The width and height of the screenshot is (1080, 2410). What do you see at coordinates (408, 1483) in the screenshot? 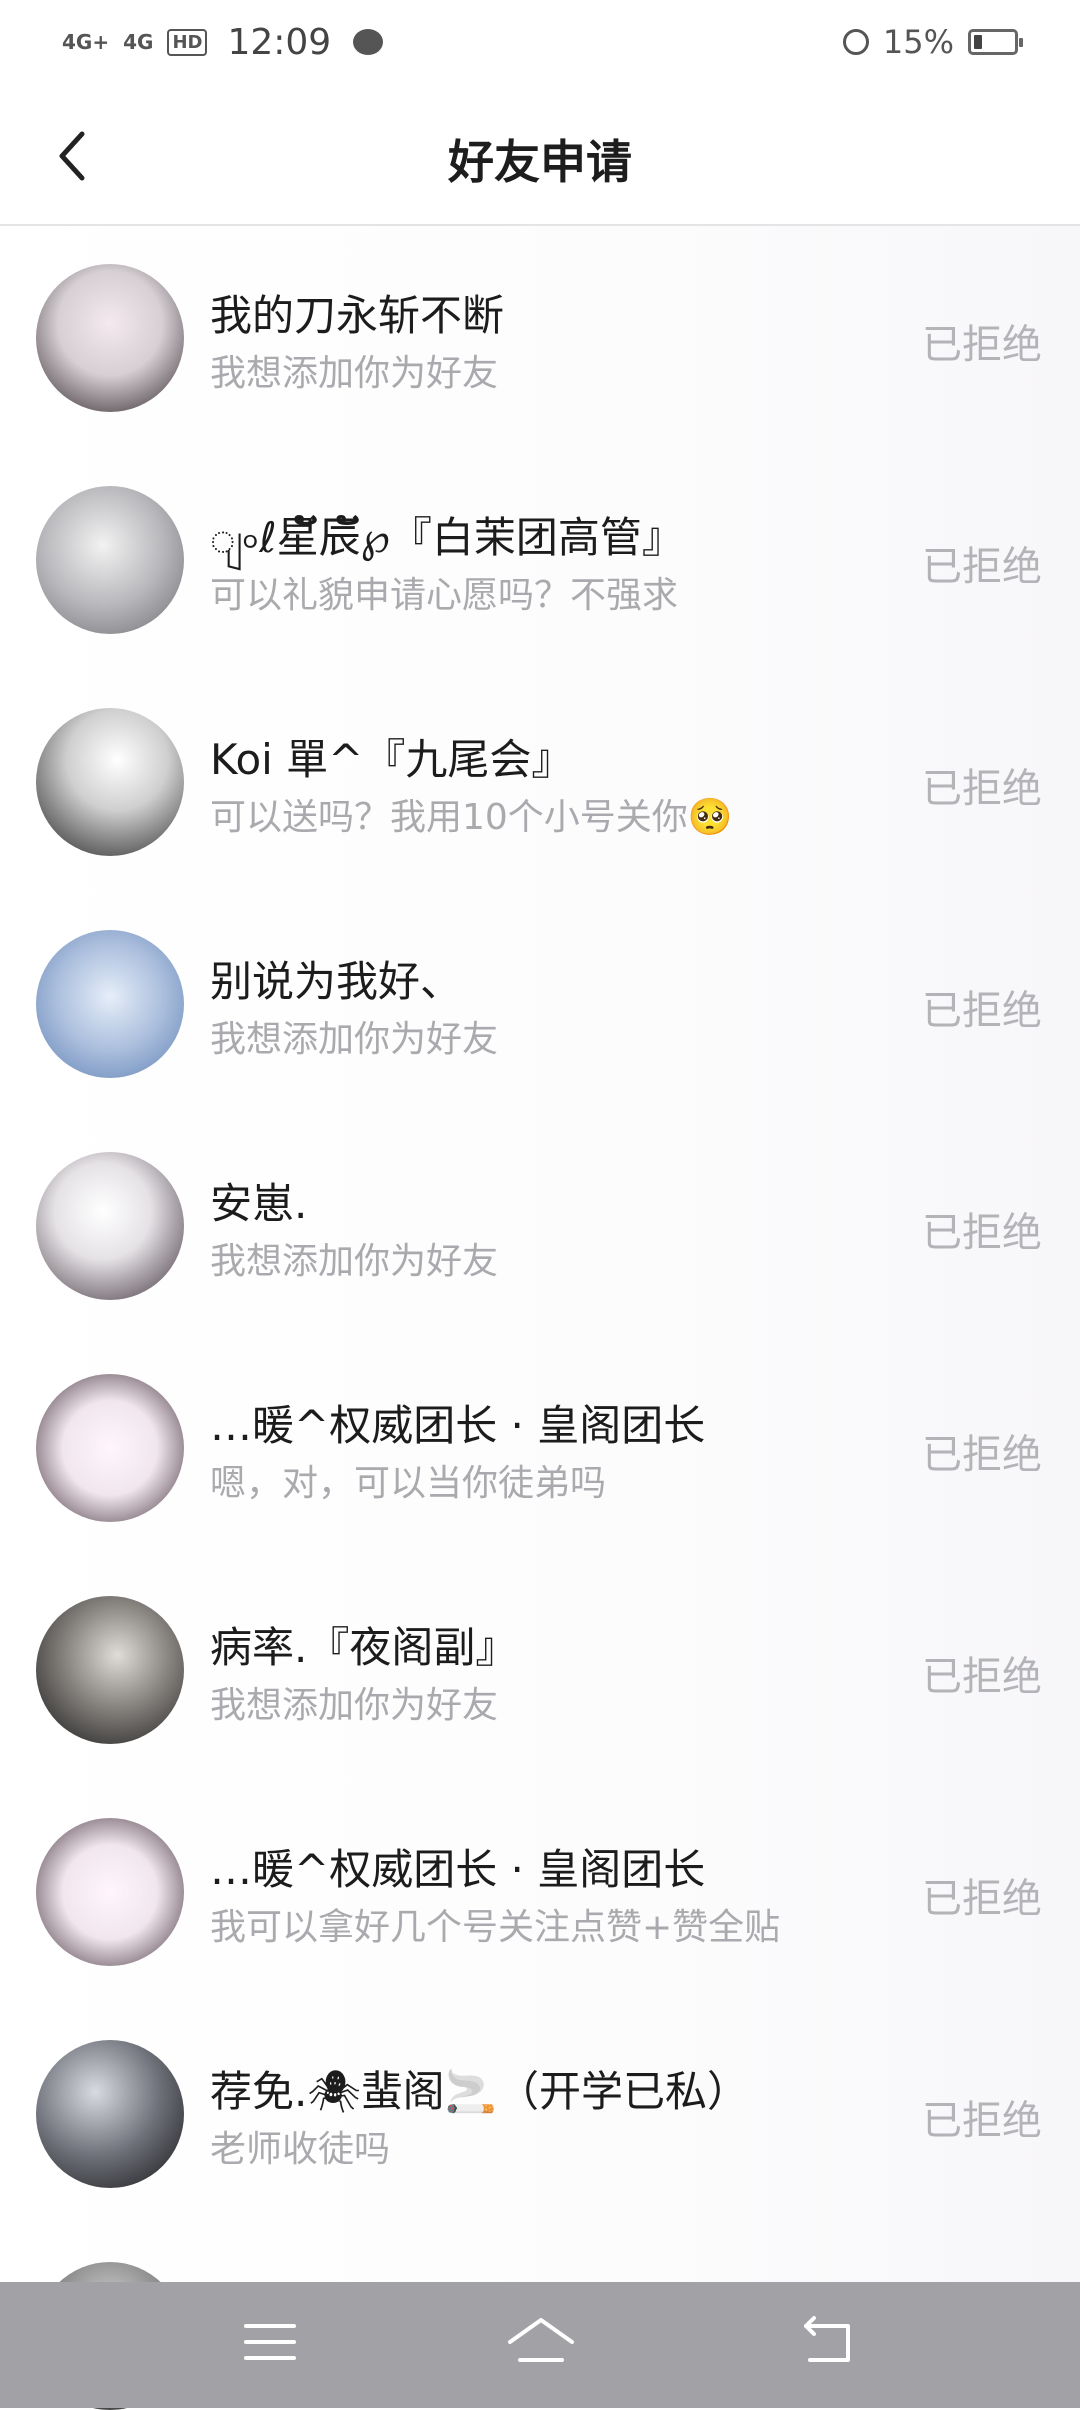
I see `request-message: 嗯，对，可以当你徒弟吗` at bounding box center [408, 1483].